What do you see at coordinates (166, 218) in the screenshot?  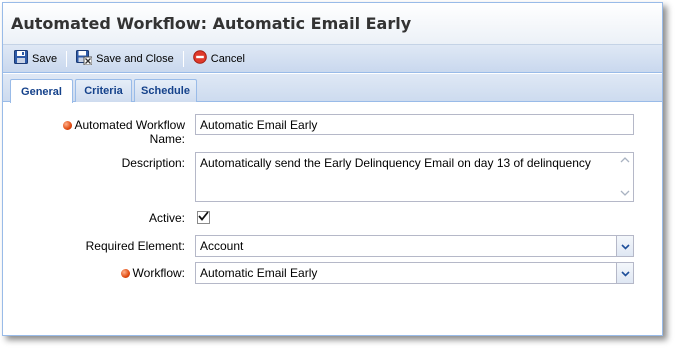 I see `active-label: Active:` at bounding box center [166, 218].